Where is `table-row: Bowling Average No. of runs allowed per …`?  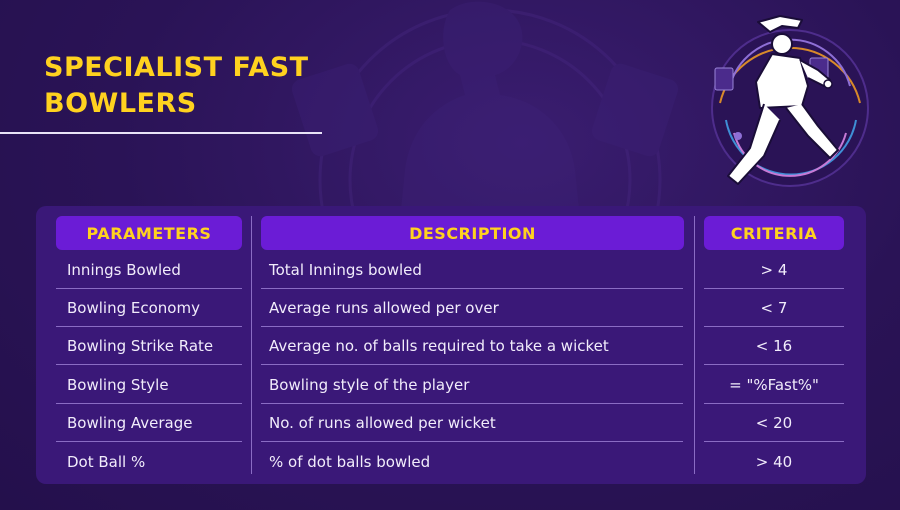
table-row: Bowling Average No. of runs allowed per … is located at coordinates (451, 423).